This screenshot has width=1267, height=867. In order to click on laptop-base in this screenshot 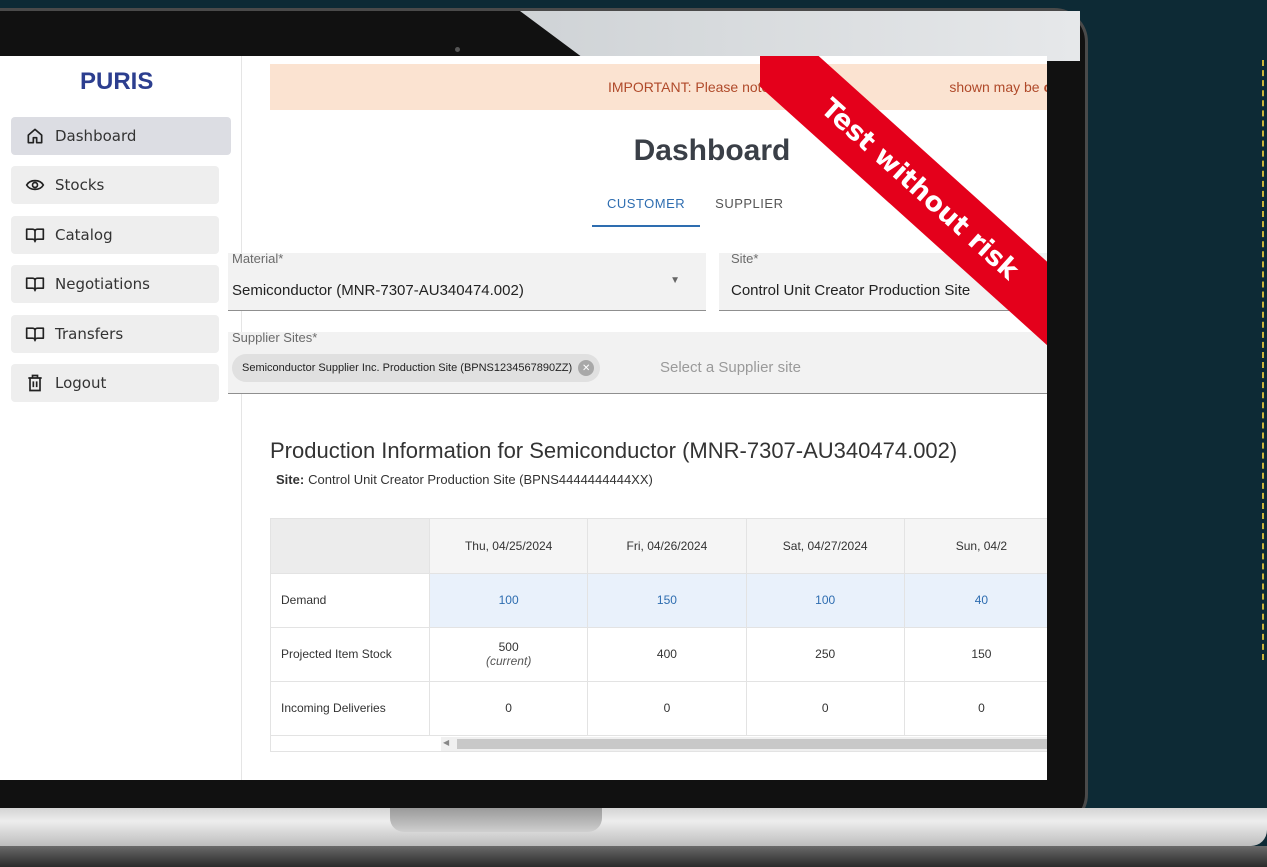, I will do `click(633, 827)`.